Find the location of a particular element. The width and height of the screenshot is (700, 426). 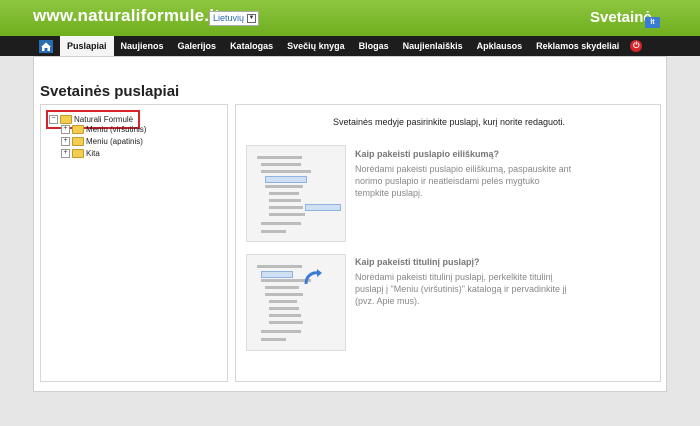

tree-item-meniu-apatinis: + Meniu (apatinis) is located at coordinates (102, 141).